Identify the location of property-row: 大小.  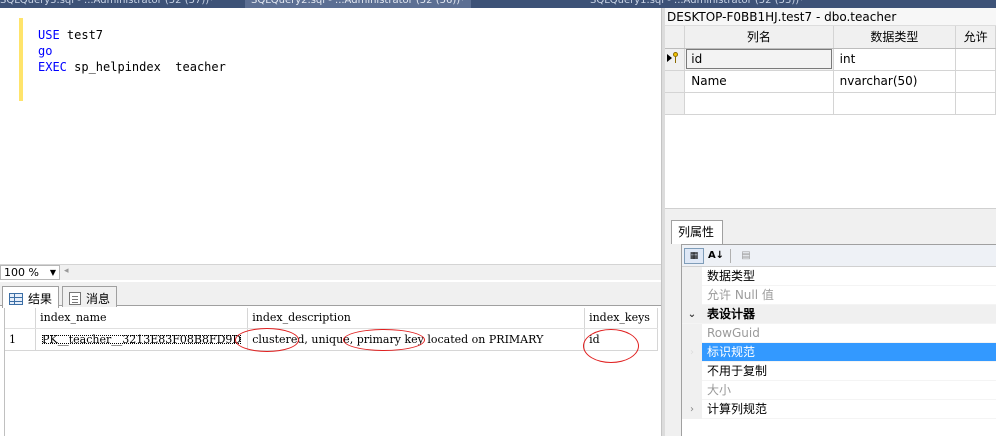
(839, 390).